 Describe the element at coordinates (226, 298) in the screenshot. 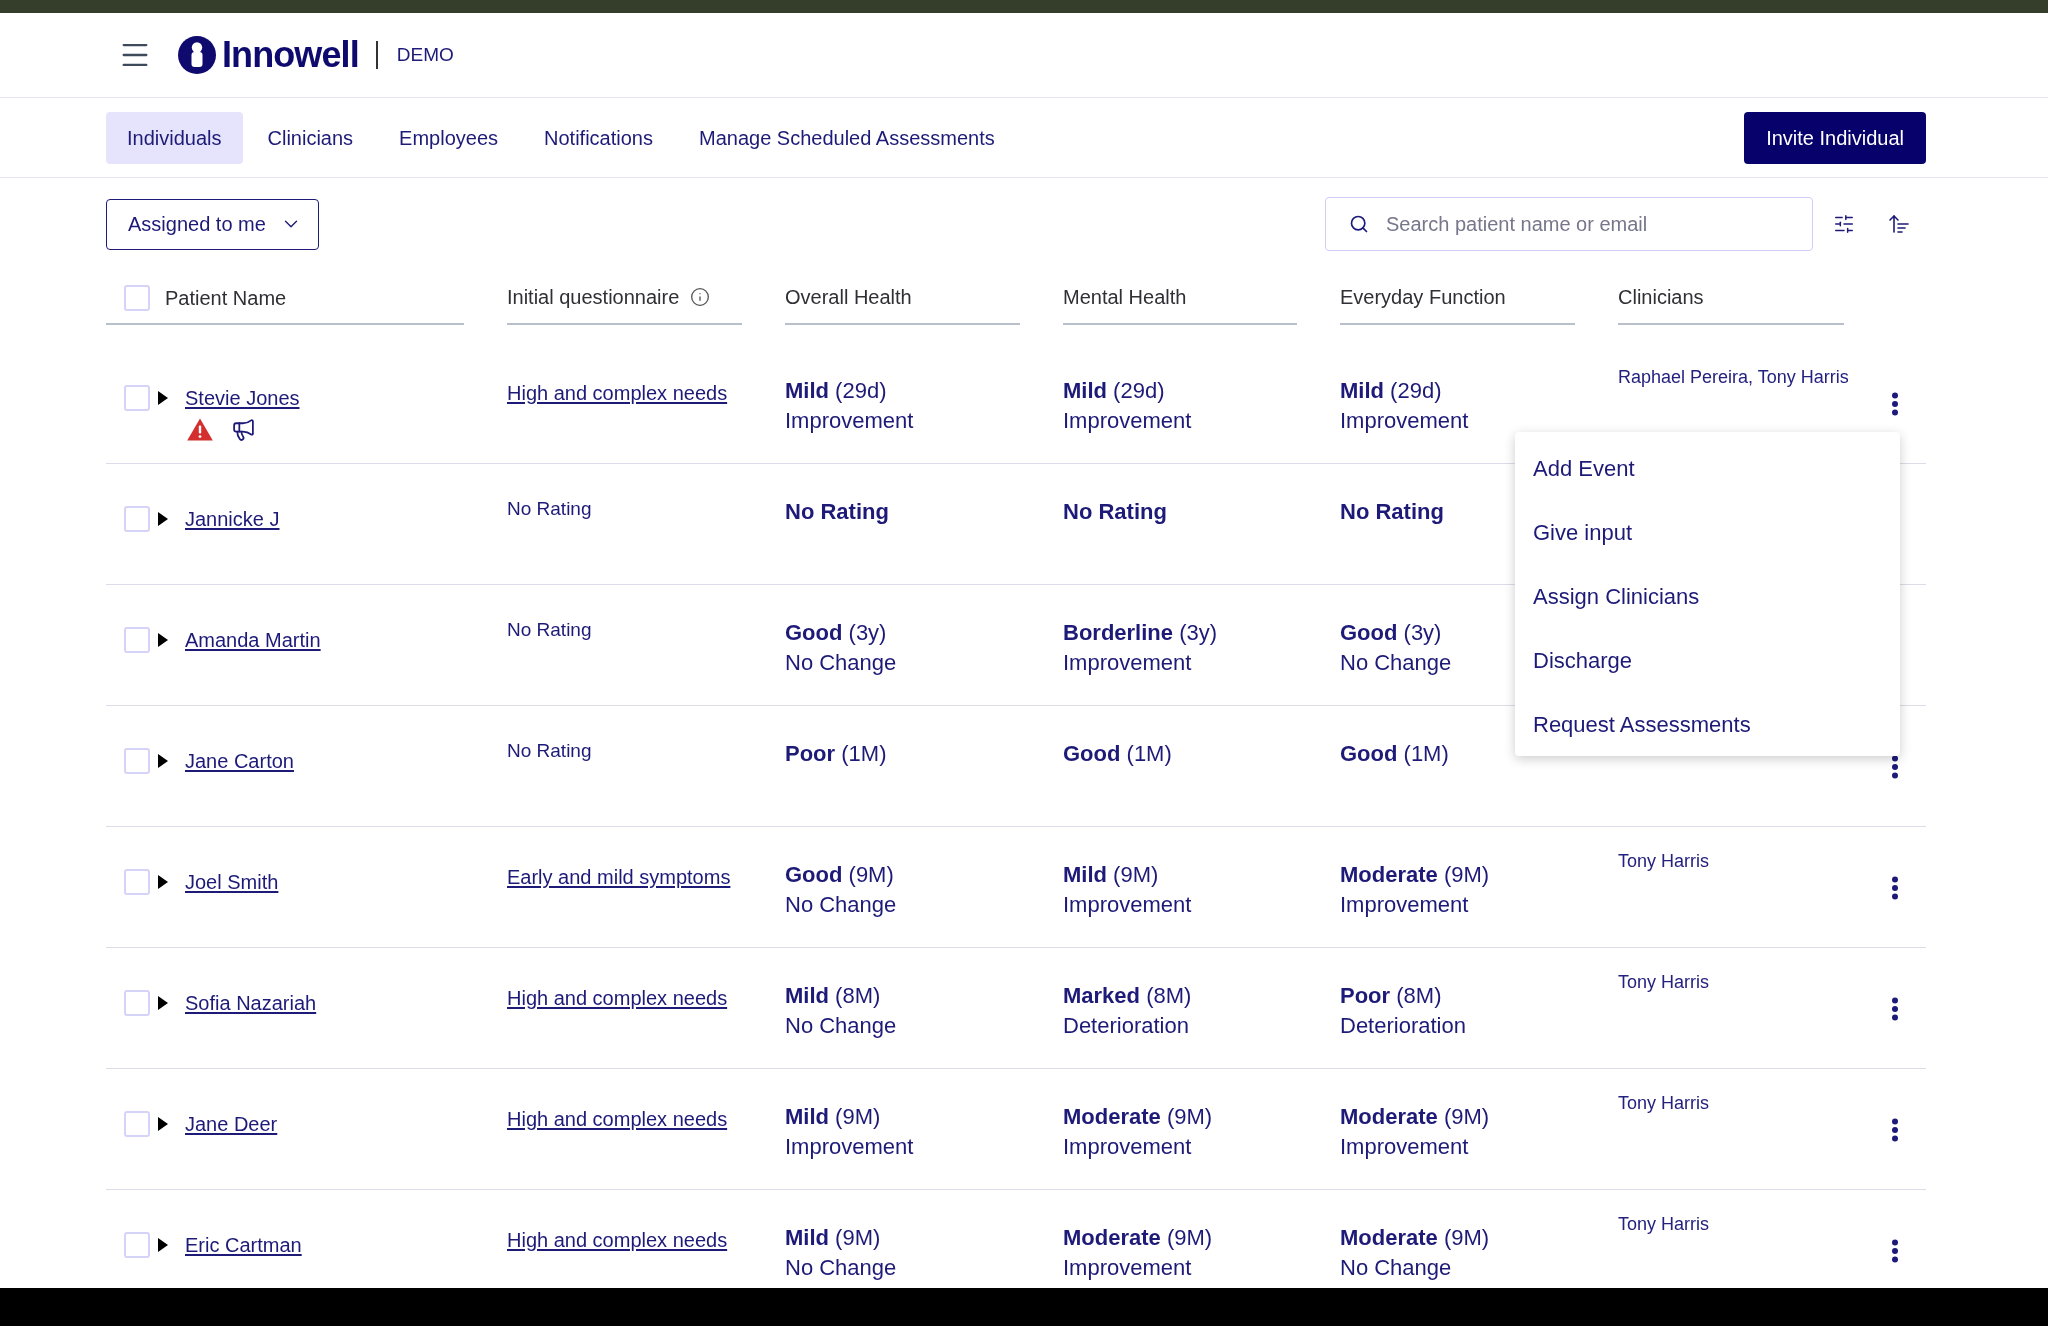

I see `column-header: Patient Name` at that location.